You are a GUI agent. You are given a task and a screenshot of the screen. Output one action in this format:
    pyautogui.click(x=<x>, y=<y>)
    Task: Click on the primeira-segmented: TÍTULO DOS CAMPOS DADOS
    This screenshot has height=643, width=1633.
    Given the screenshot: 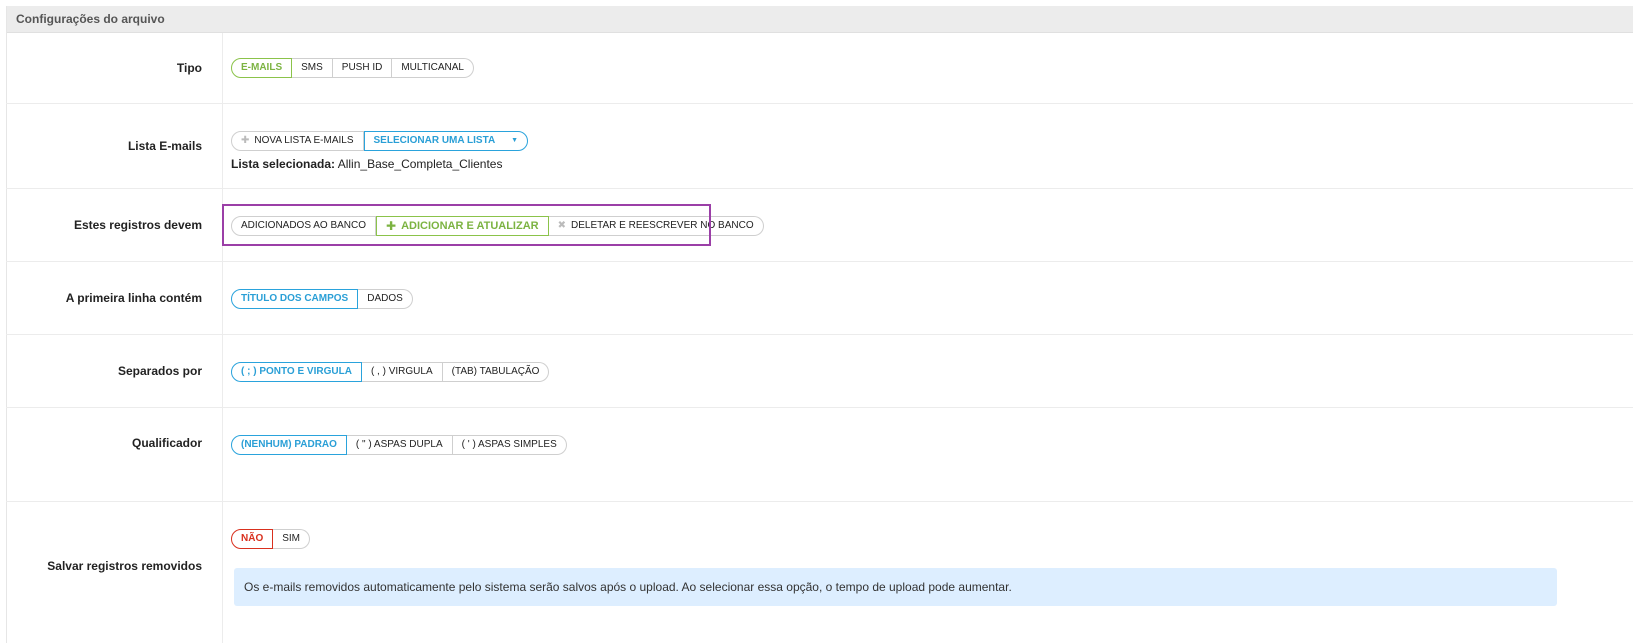 What is the action you would take?
    pyautogui.click(x=322, y=299)
    